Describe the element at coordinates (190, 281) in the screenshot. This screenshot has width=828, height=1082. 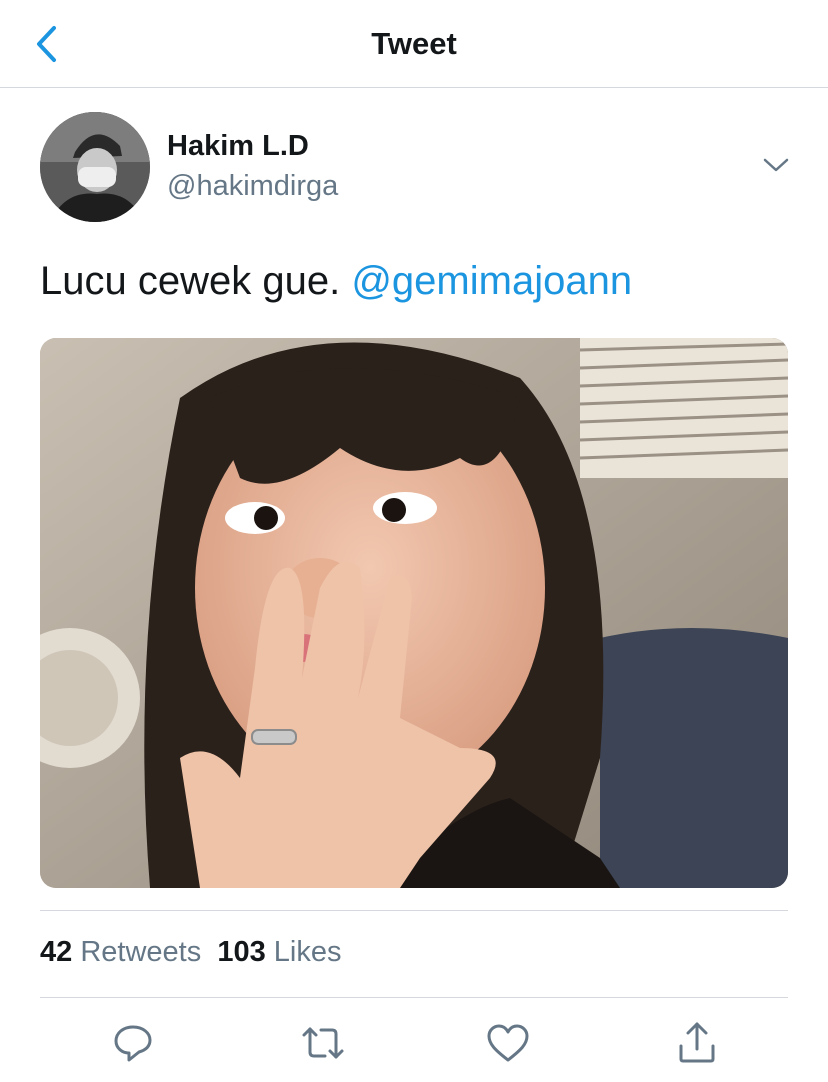
I see `tweet-body-text: Lucu cewek gue.` at that location.